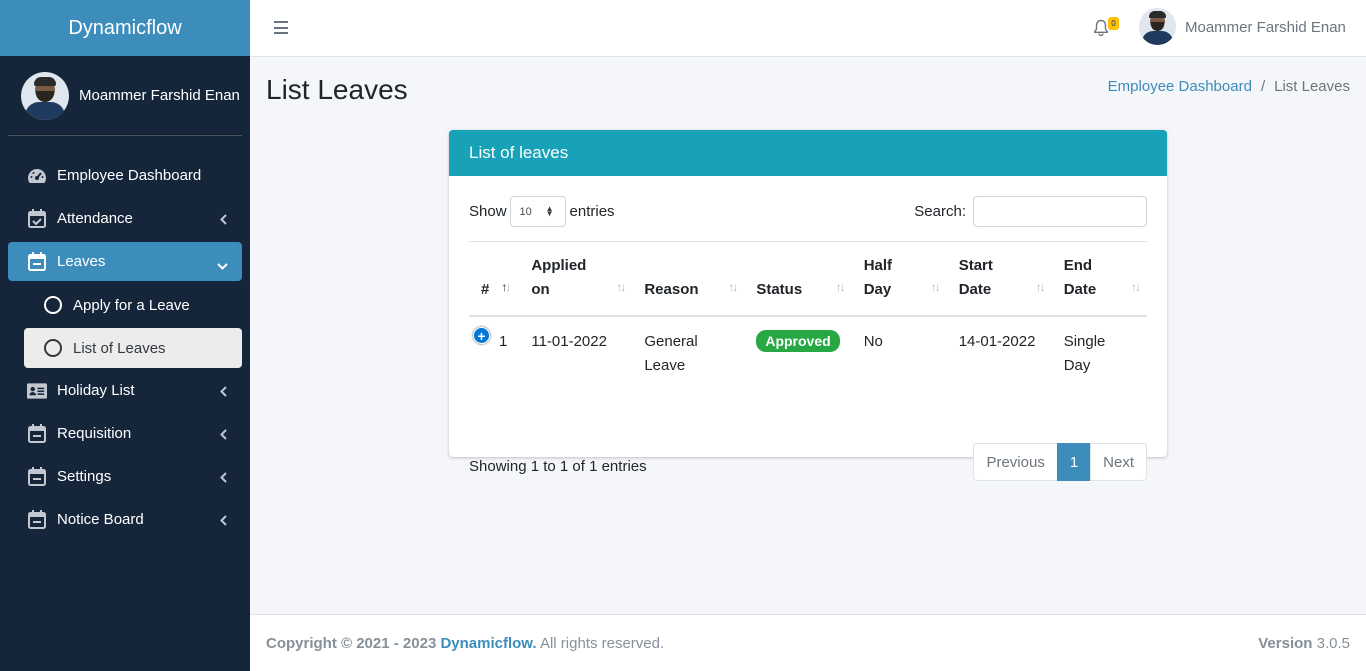 The width and height of the screenshot is (1366, 671). Describe the element at coordinates (81, 261) in the screenshot. I see `sidebar-item-label: Leaves` at that location.